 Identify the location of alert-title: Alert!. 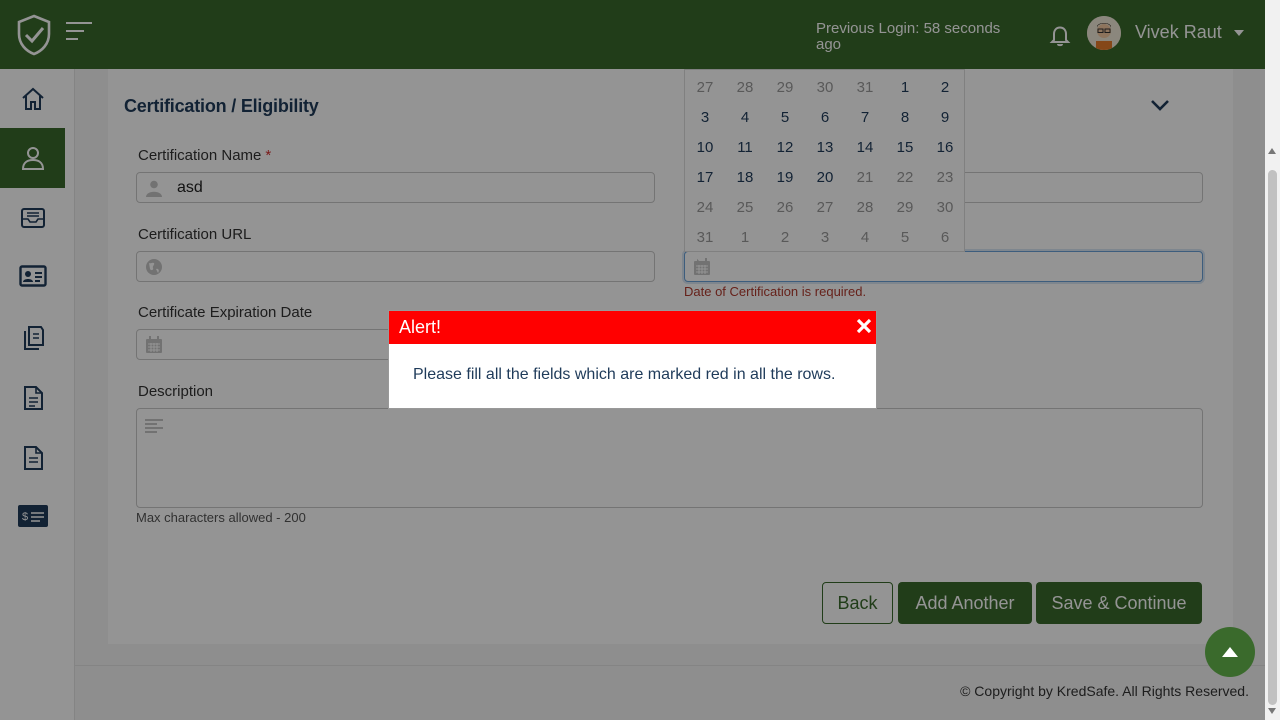
(420, 327).